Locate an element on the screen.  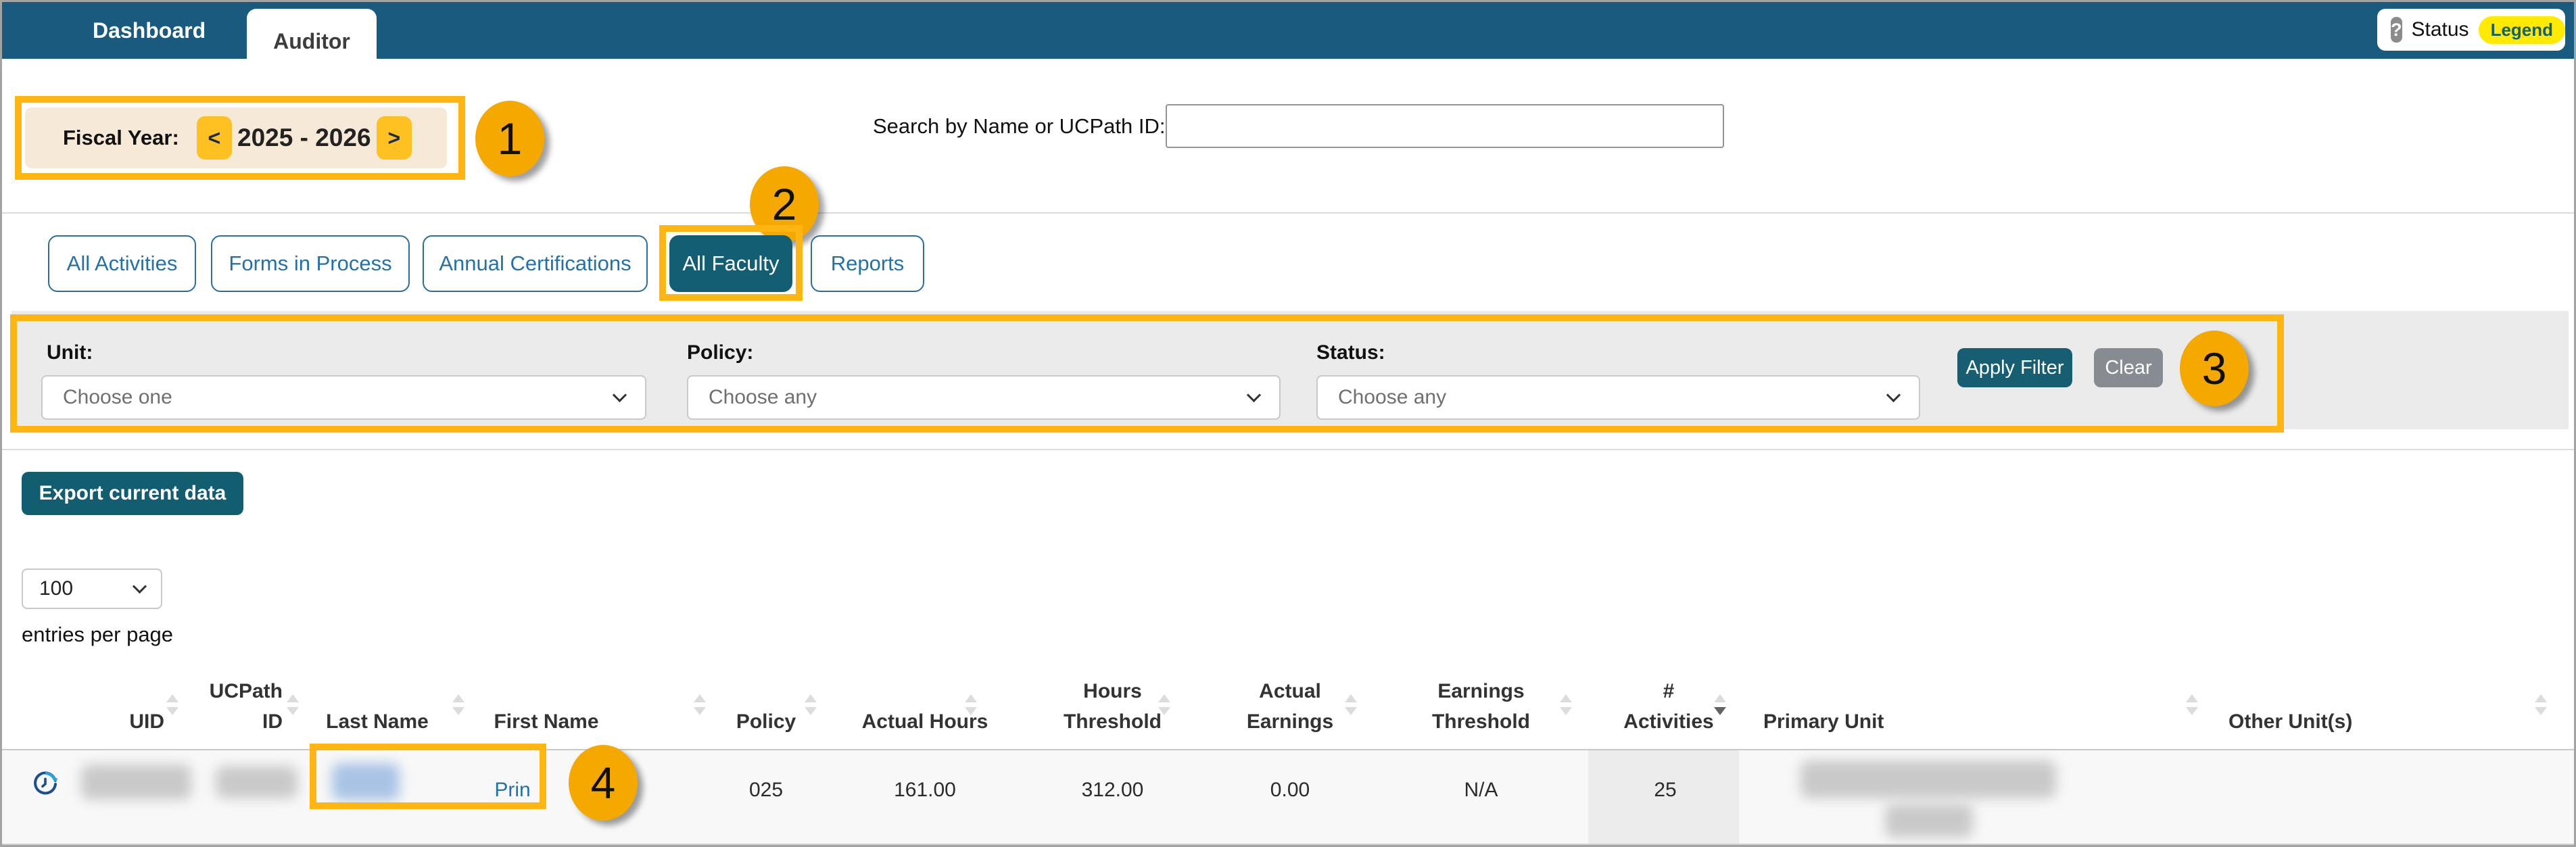
help-question-icon: ? is located at coordinates (2396, 30).